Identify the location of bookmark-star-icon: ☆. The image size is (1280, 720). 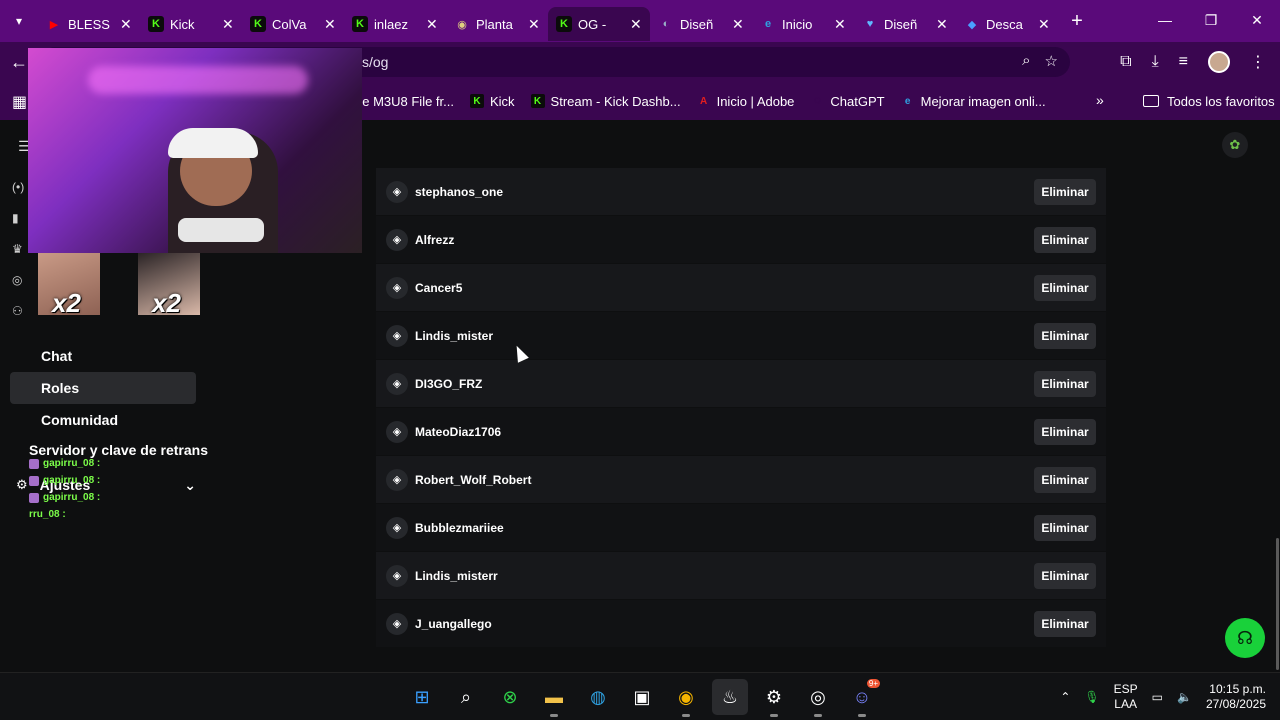
(1051, 61).